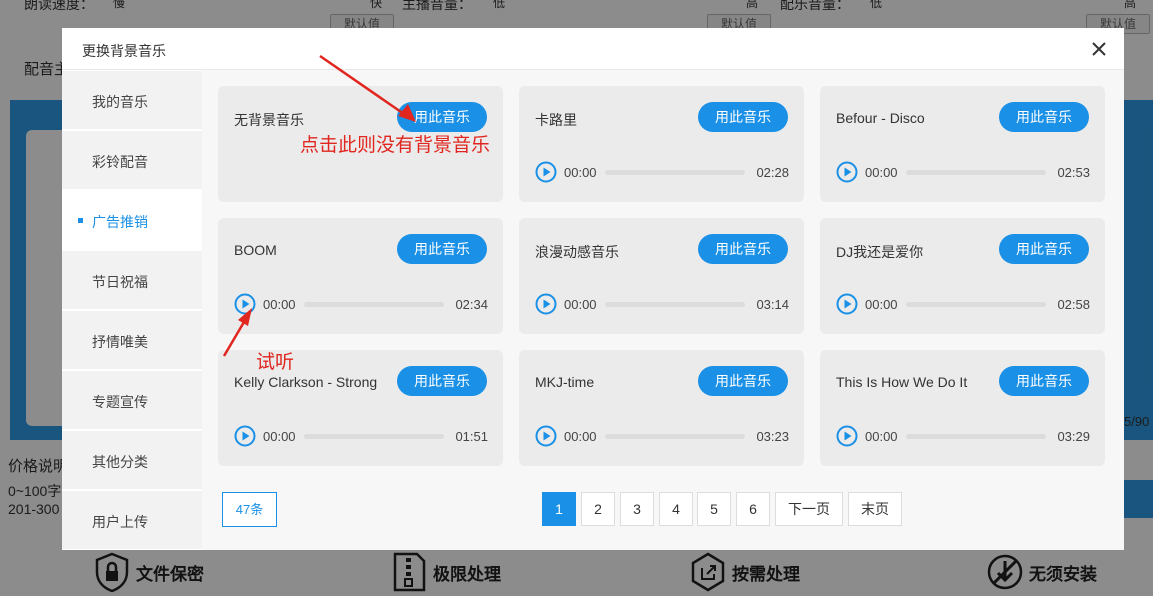 The height and width of the screenshot is (596, 1153). What do you see at coordinates (1073, 436) in the screenshot?
I see `duration: 03:29` at bounding box center [1073, 436].